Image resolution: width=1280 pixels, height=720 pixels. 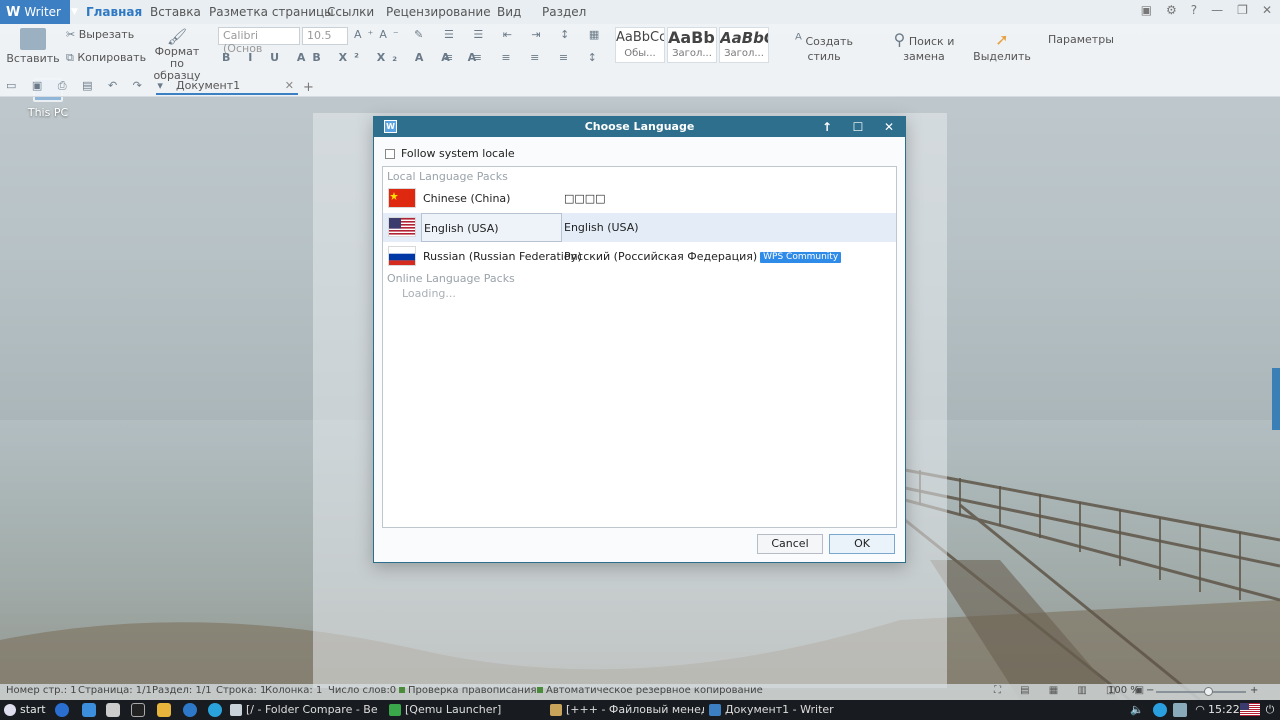 What do you see at coordinates (640, 37) in the screenshot?
I see `style-sample: AaBbCcD` at bounding box center [640, 37].